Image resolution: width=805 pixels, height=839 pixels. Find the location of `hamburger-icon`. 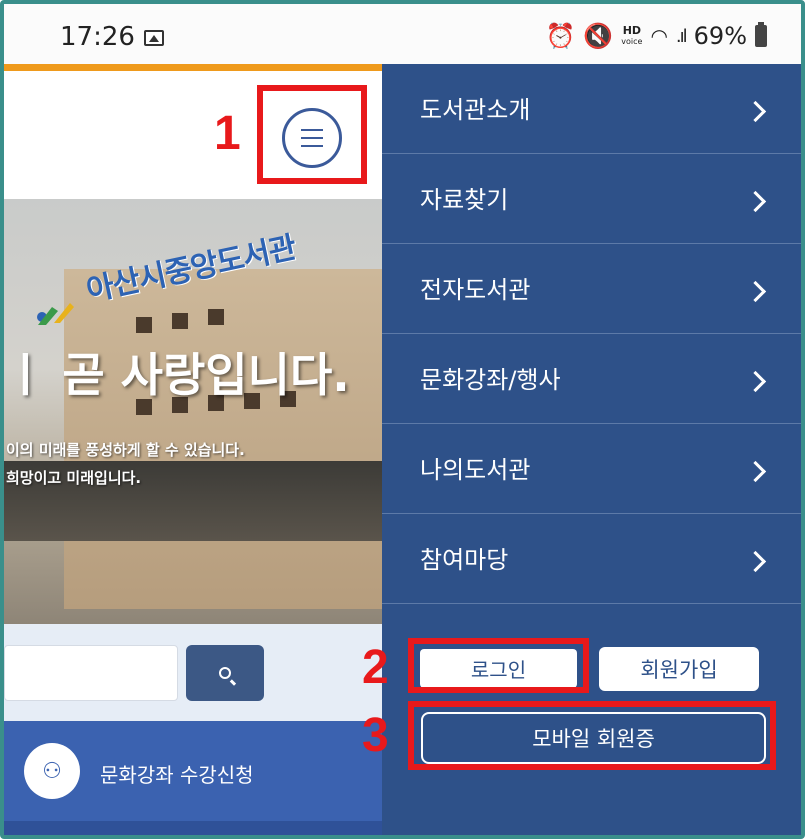

hamburger-icon is located at coordinates (312, 138).